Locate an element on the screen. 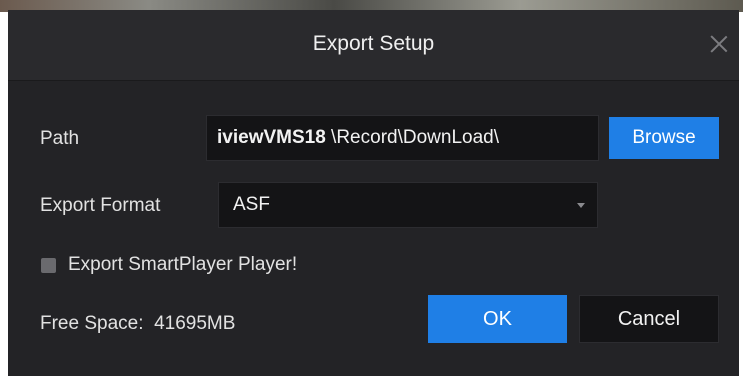  path-field: iviewVMS18 \Record\DownLoad\ is located at coordinates (402, 138).